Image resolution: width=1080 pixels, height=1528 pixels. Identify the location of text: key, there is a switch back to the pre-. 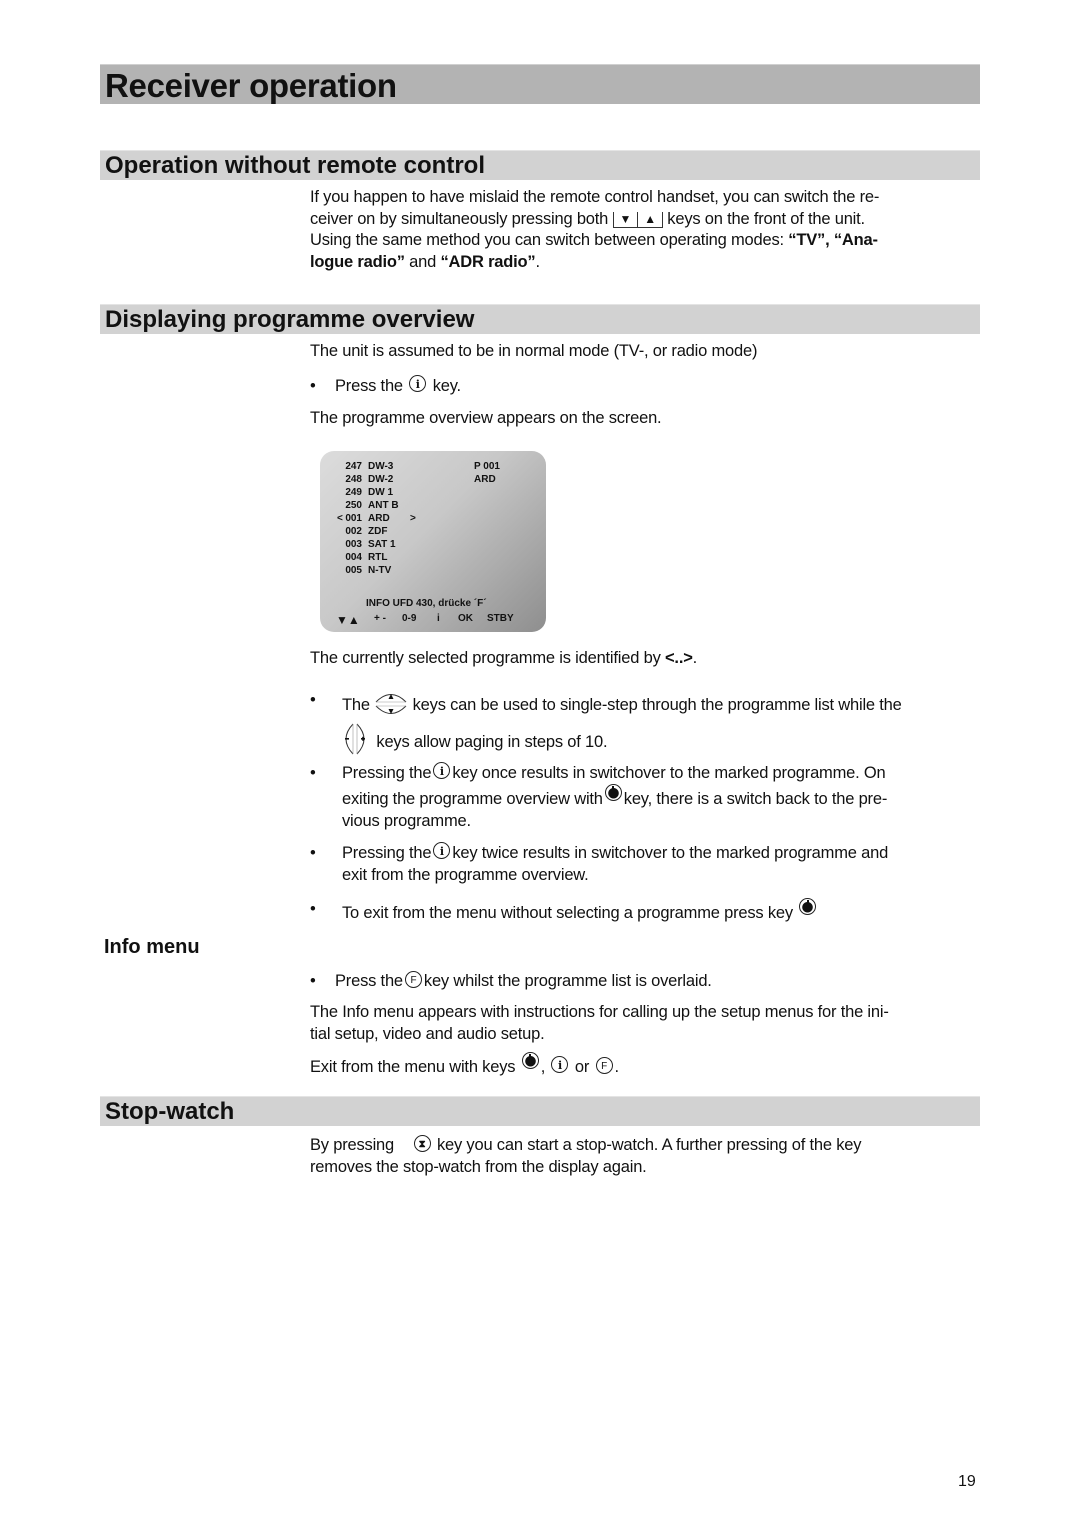
(755, 799).